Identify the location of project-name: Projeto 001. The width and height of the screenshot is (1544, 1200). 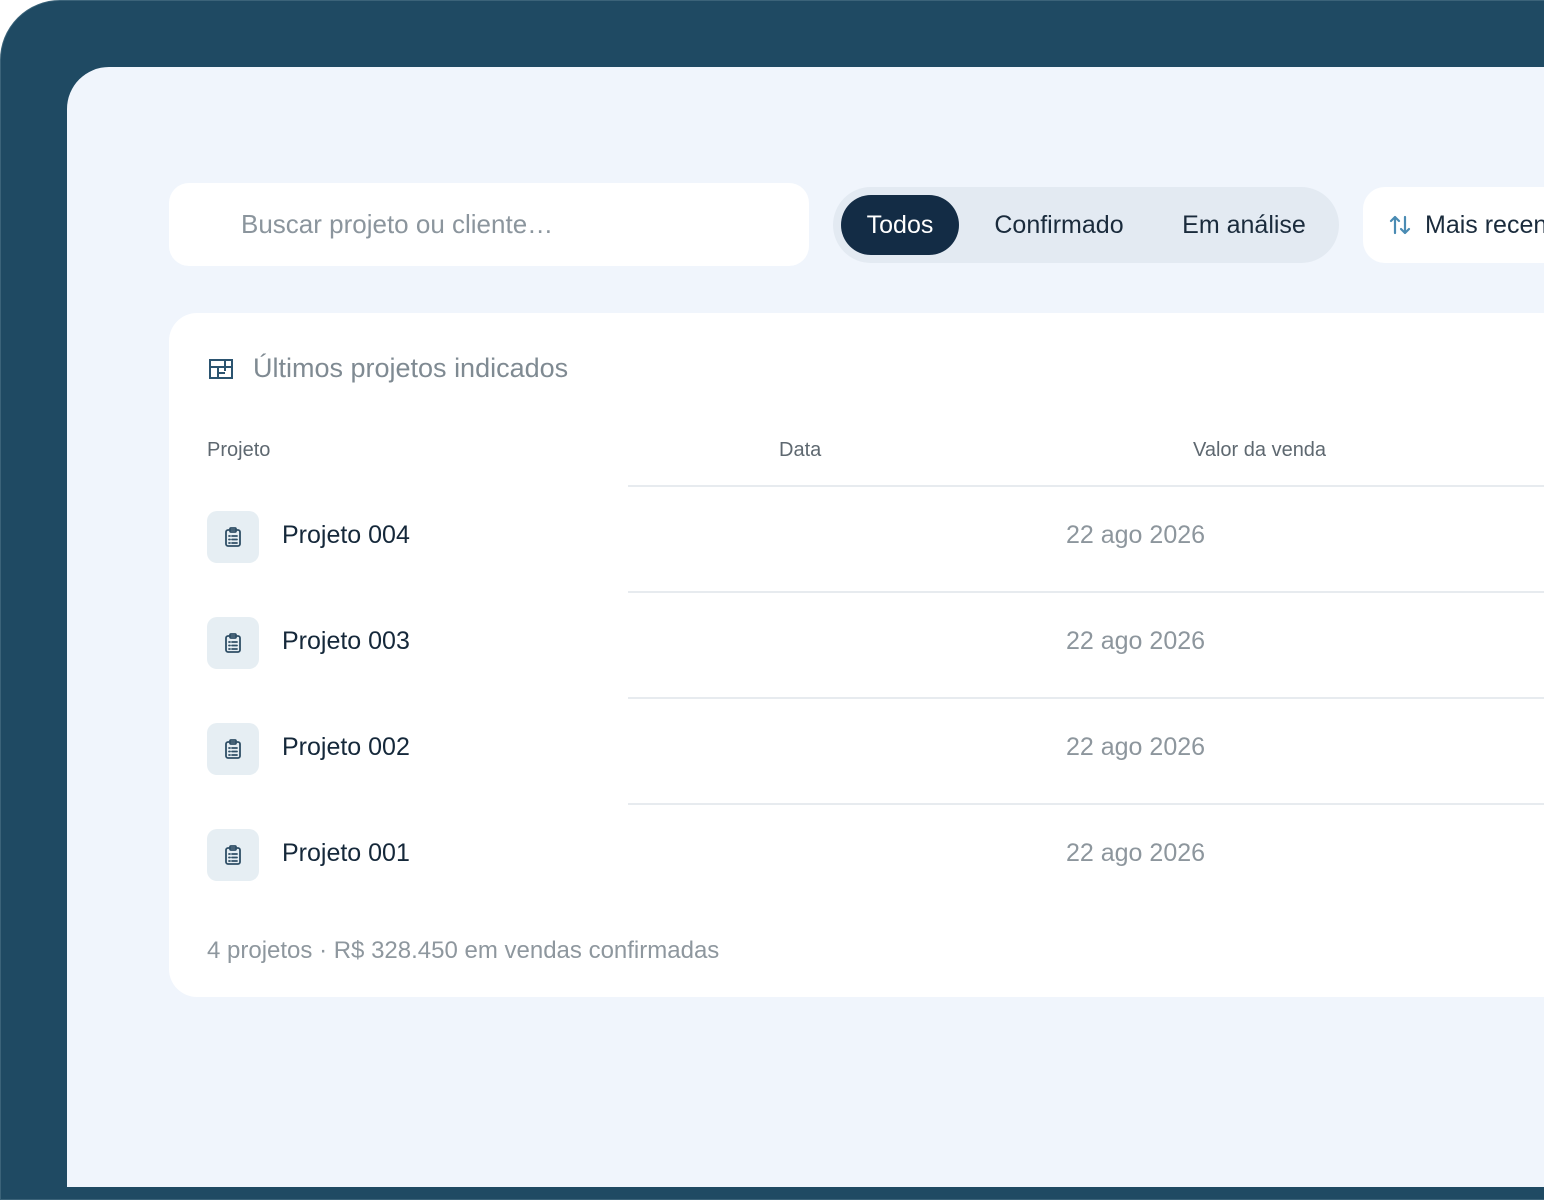
(346, 853).